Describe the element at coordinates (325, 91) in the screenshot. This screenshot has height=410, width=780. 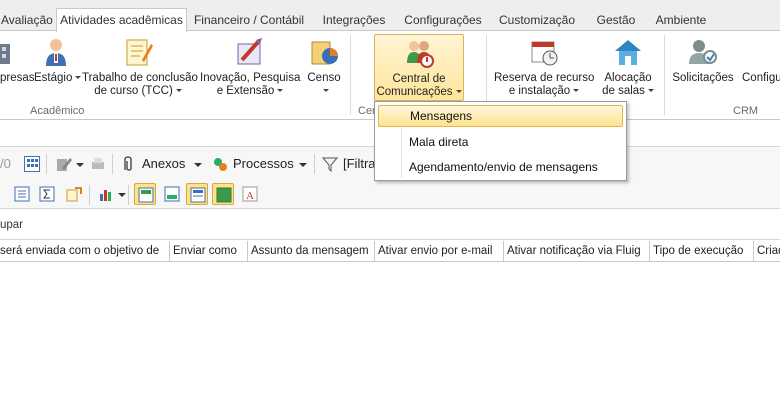
I see `censo-dropdown-icon` at that location.